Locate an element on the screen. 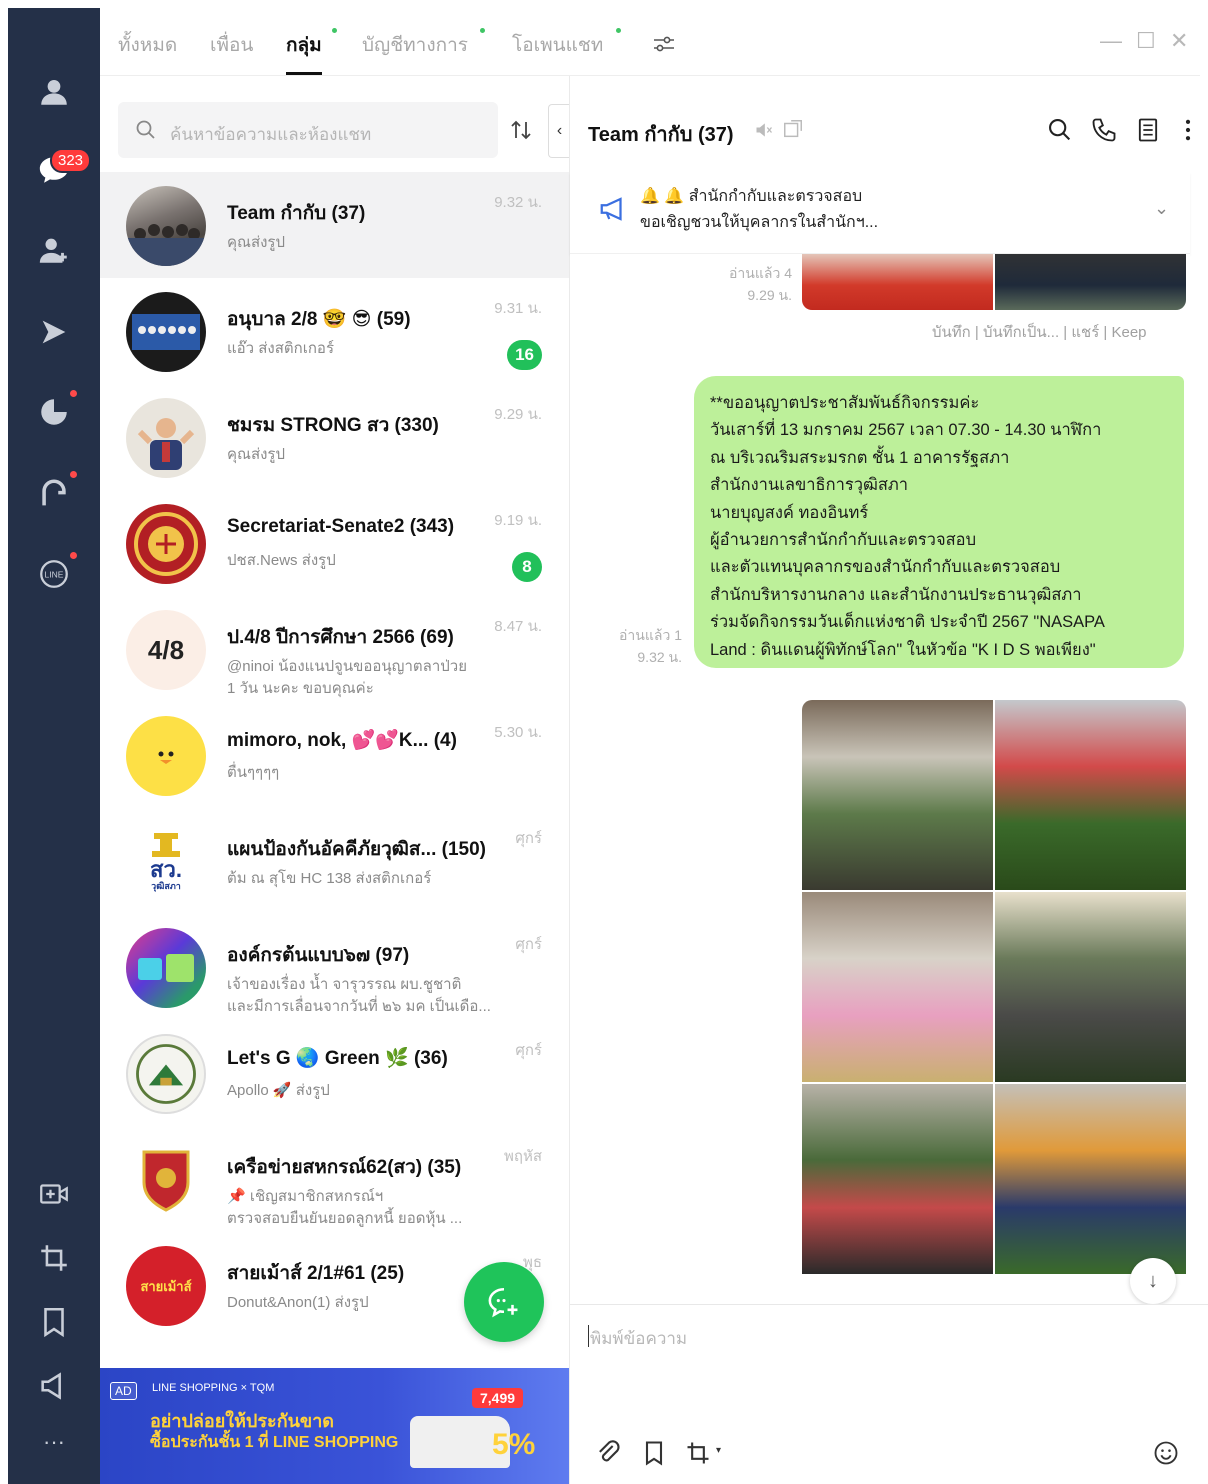 This screenshot has width=1208, height=1484. chevron-down-icon: ⌄ is located at coordinates (1161, 208).